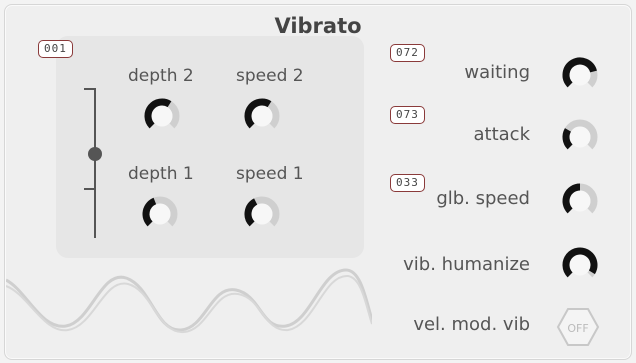 The height and width of the screenshot is (363, 636). I want to click on vel-mod-vib-toggle: OFF, so click(578, 327).